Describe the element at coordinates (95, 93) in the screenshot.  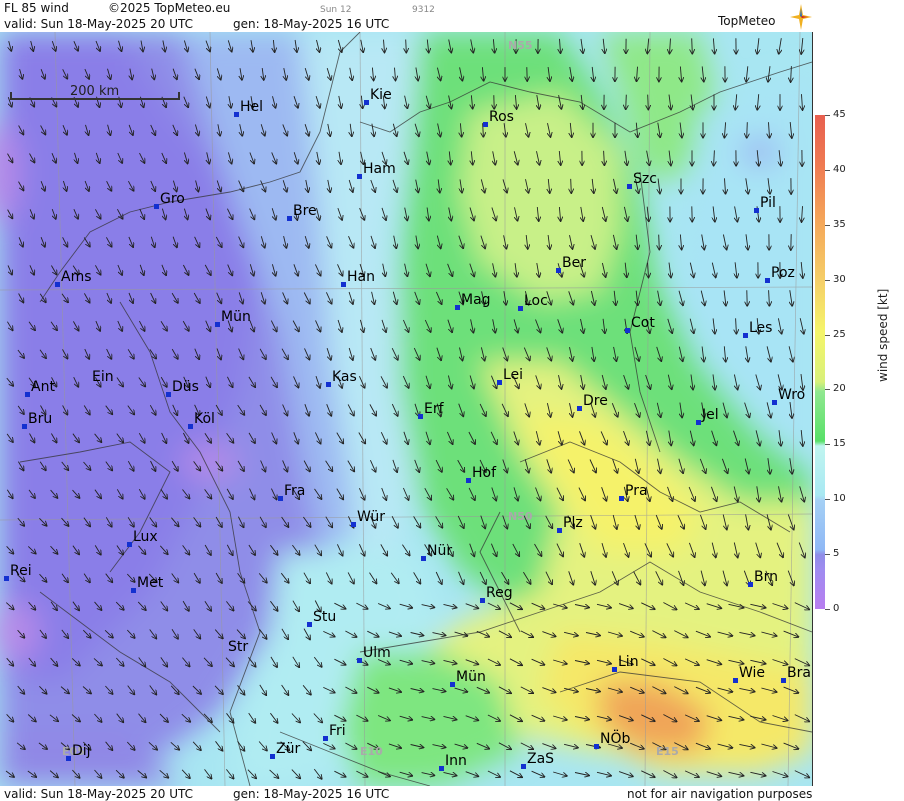
I see `distance-scale: 200 km` at that location.